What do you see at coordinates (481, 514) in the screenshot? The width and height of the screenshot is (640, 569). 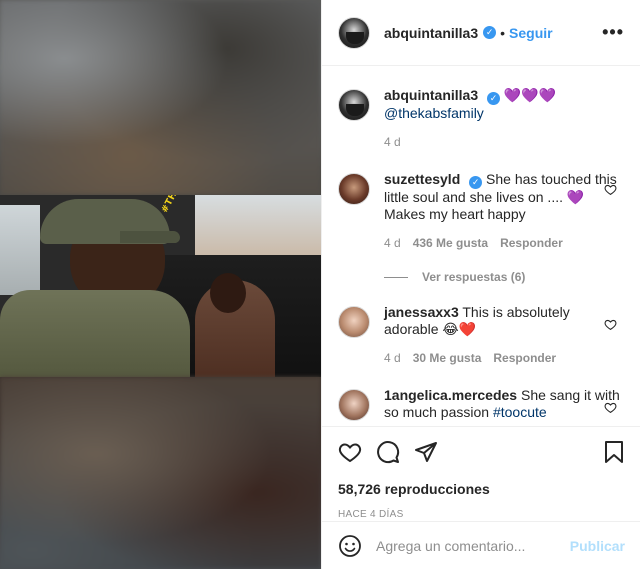 I see `post-date: HACE 4 DÍAS` at bounding box center [481, 514].